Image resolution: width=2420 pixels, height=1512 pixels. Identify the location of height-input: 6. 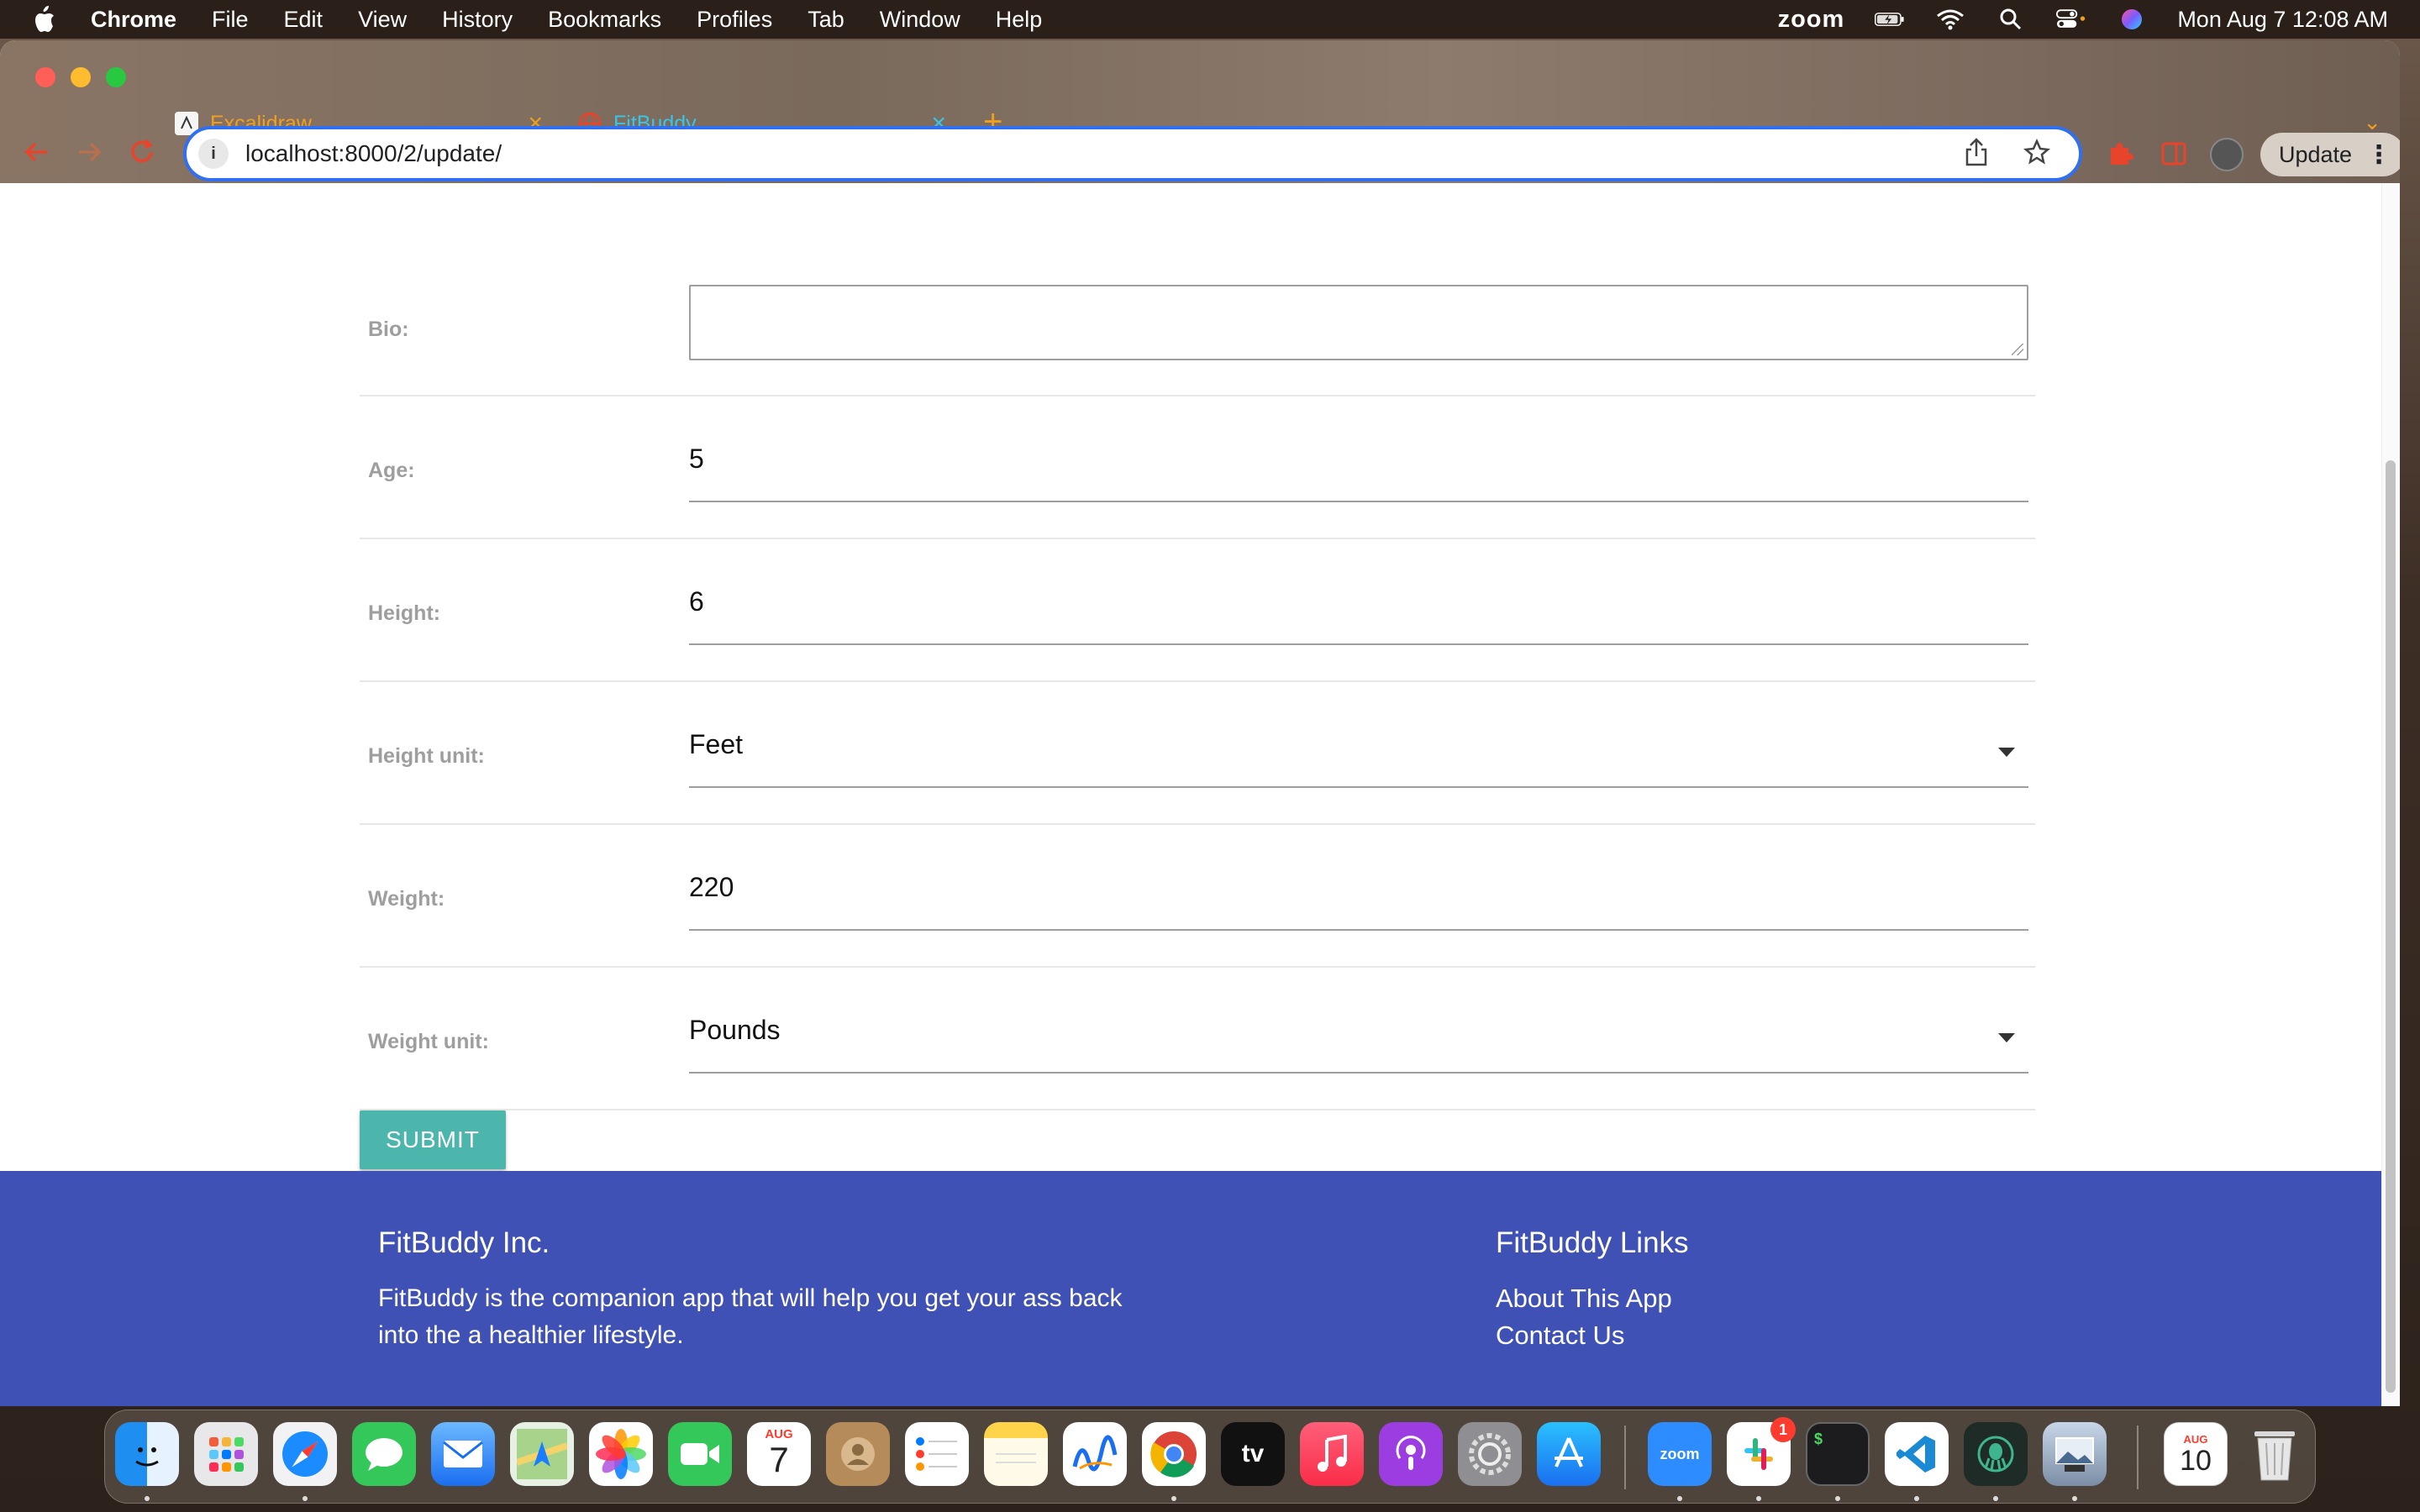
(696, 601).